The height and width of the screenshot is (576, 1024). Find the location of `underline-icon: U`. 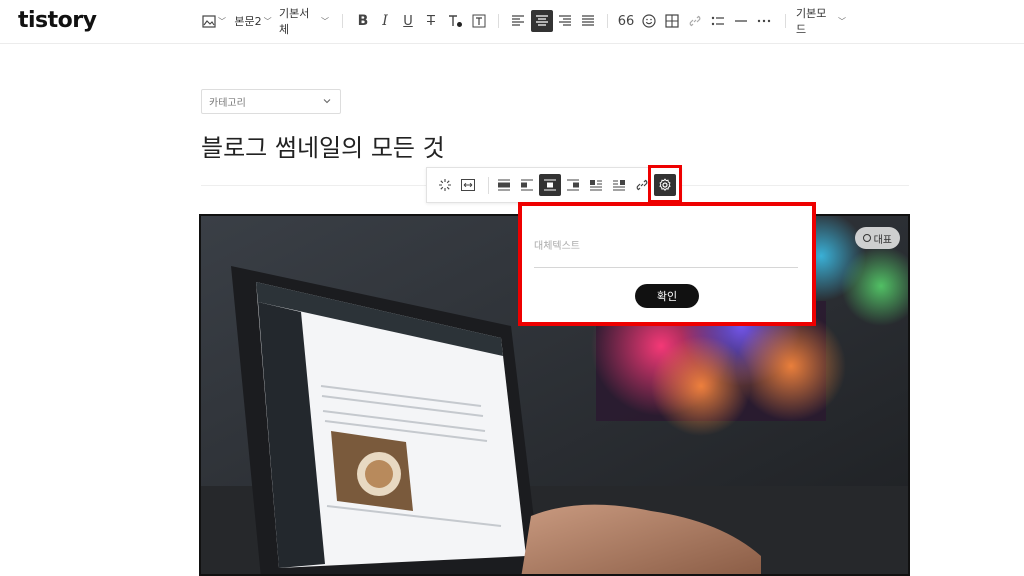

underline-icon: U is located at coordinates (408, 21).